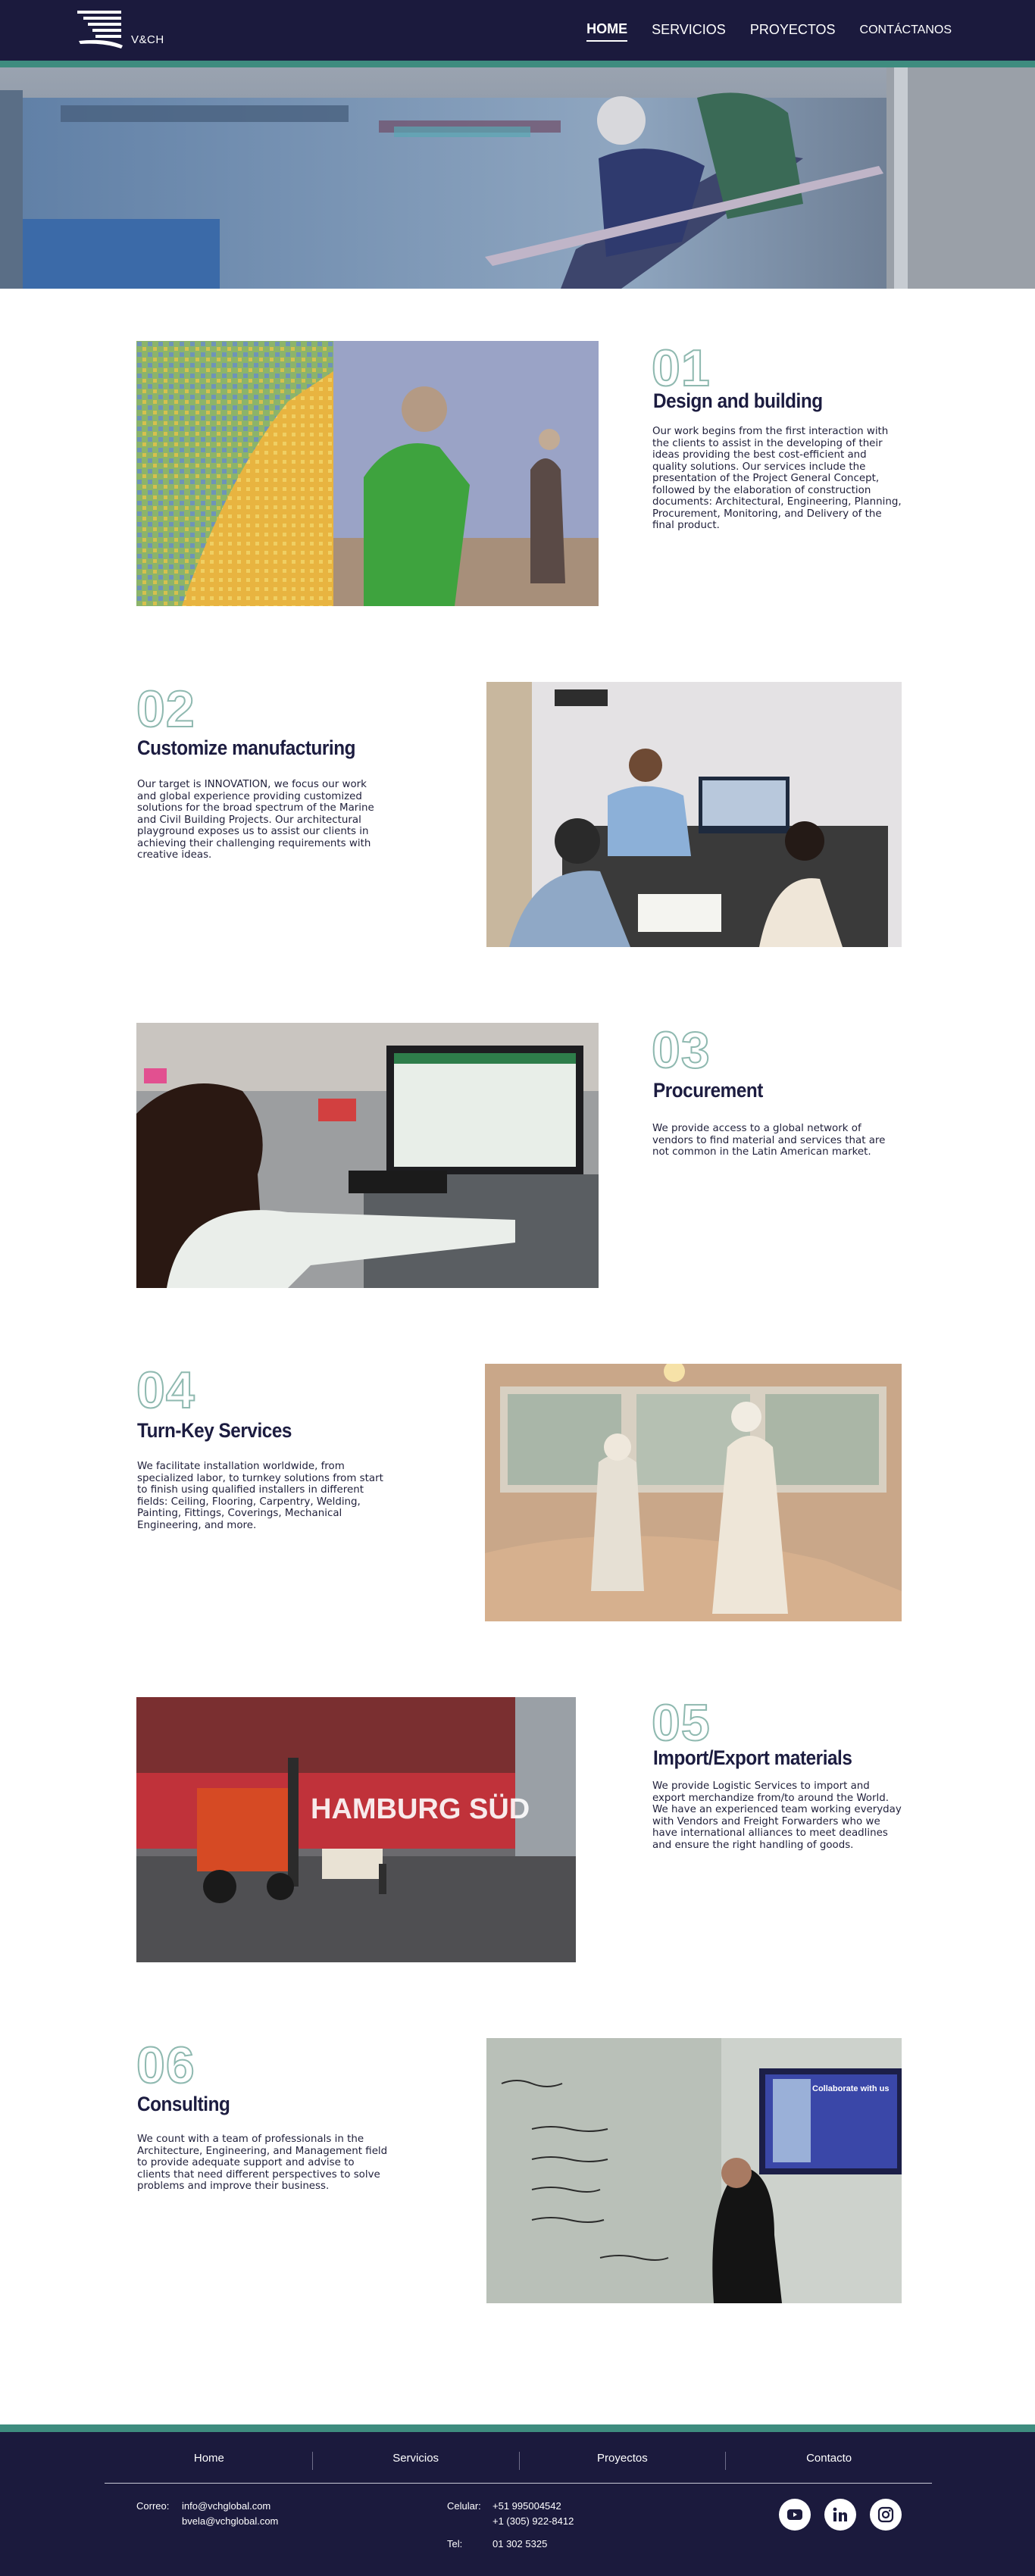 This screenshot has height=2576, width=1035. Describe the element at coordinates (246, 748) in the screenshot. I see `section-title: Customize manufacturing` at that location.